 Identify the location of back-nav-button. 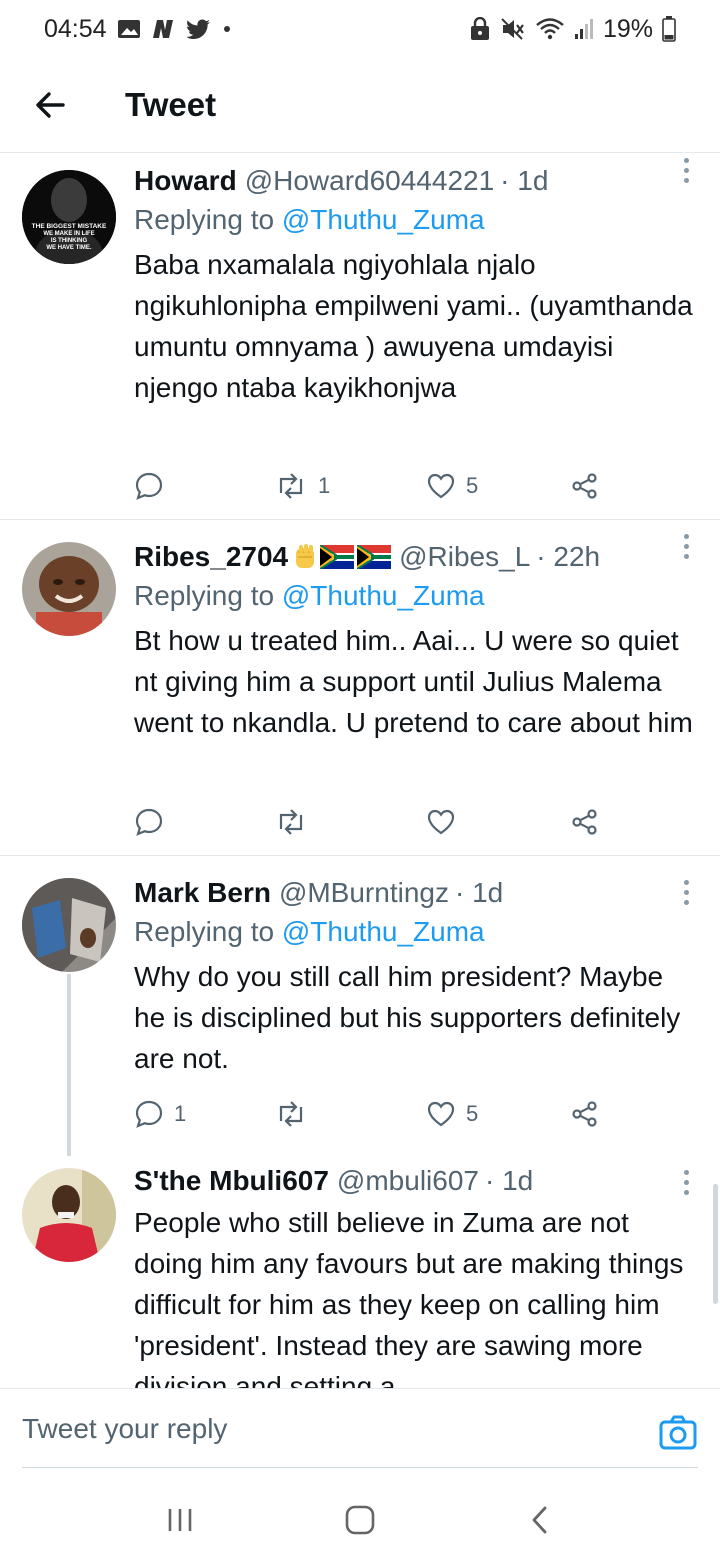
(540, 1520).